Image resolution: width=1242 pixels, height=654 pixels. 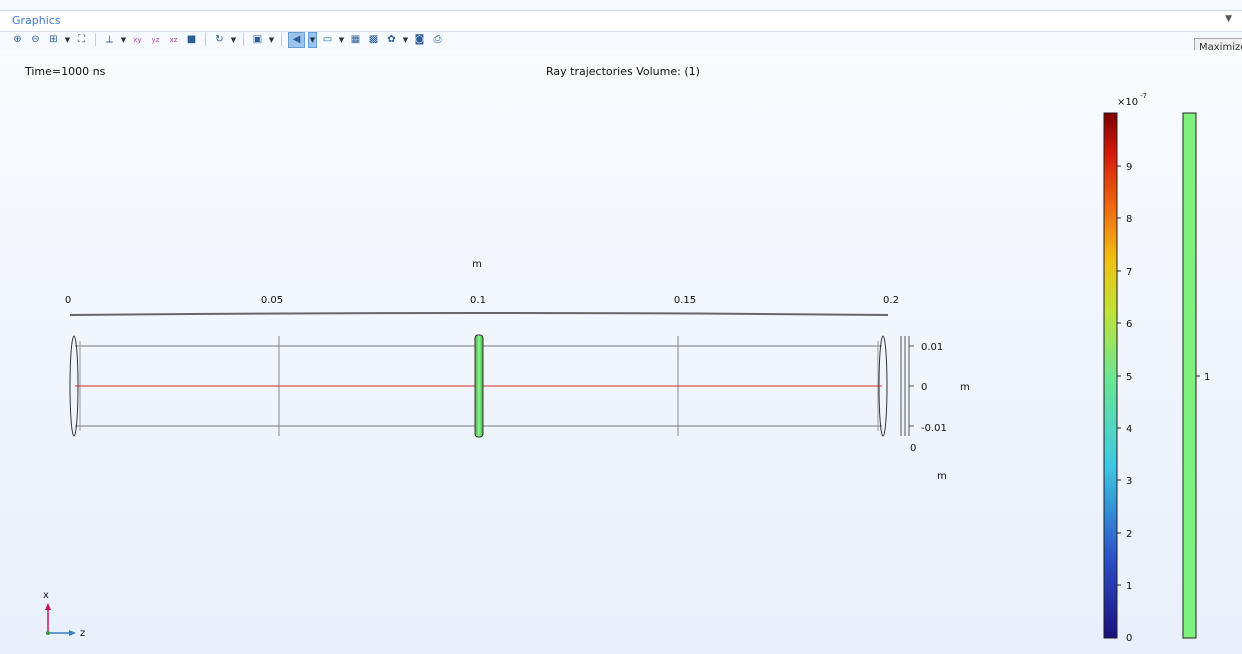 I want to click on side-axis-tick: -0.01, so click(x=934, y=428).